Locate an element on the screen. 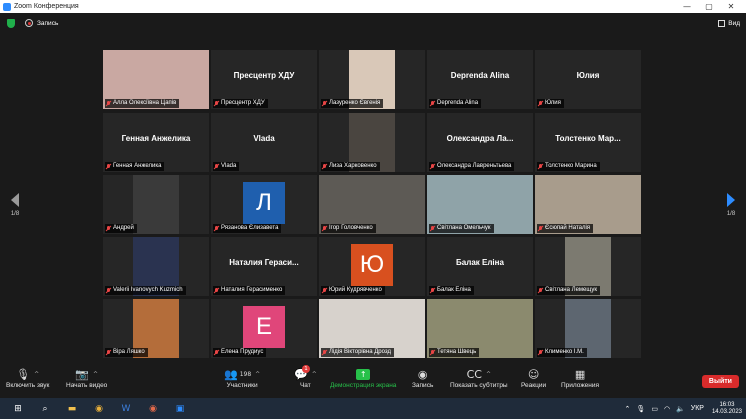 Image resolution: width=746 pixels, height=419 pixels. window-controls: — ▢ ✕ is located at coordinates (709, 6).